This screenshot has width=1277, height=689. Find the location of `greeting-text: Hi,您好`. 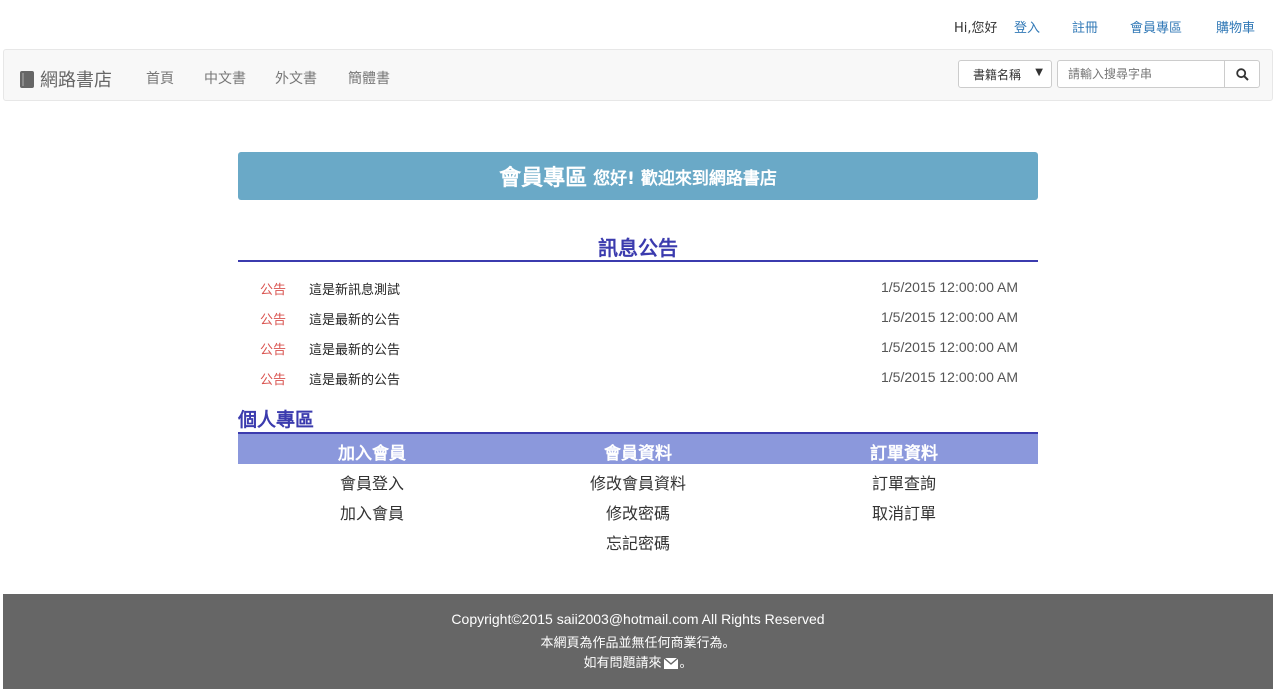

greeting-text: Hi,您好 is located at coordinates (976, 28).